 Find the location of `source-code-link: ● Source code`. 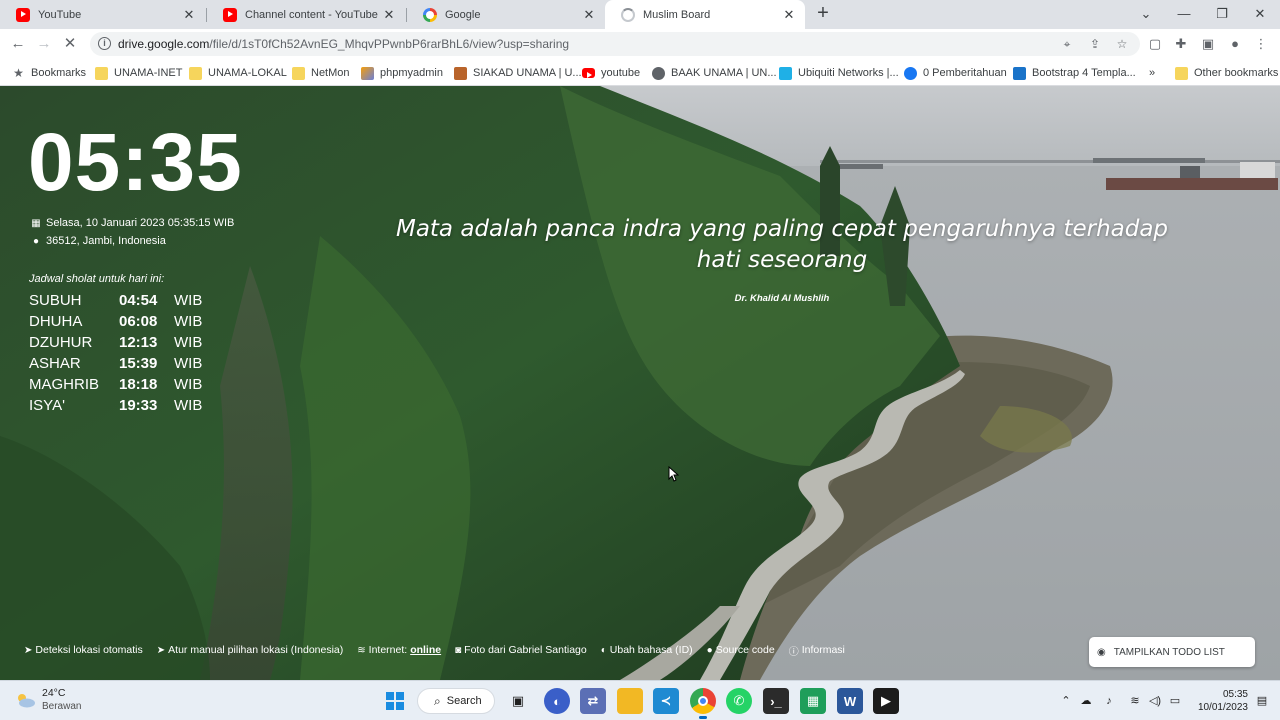

source-code-link: ● Source code is located at coordinates (741, 650).